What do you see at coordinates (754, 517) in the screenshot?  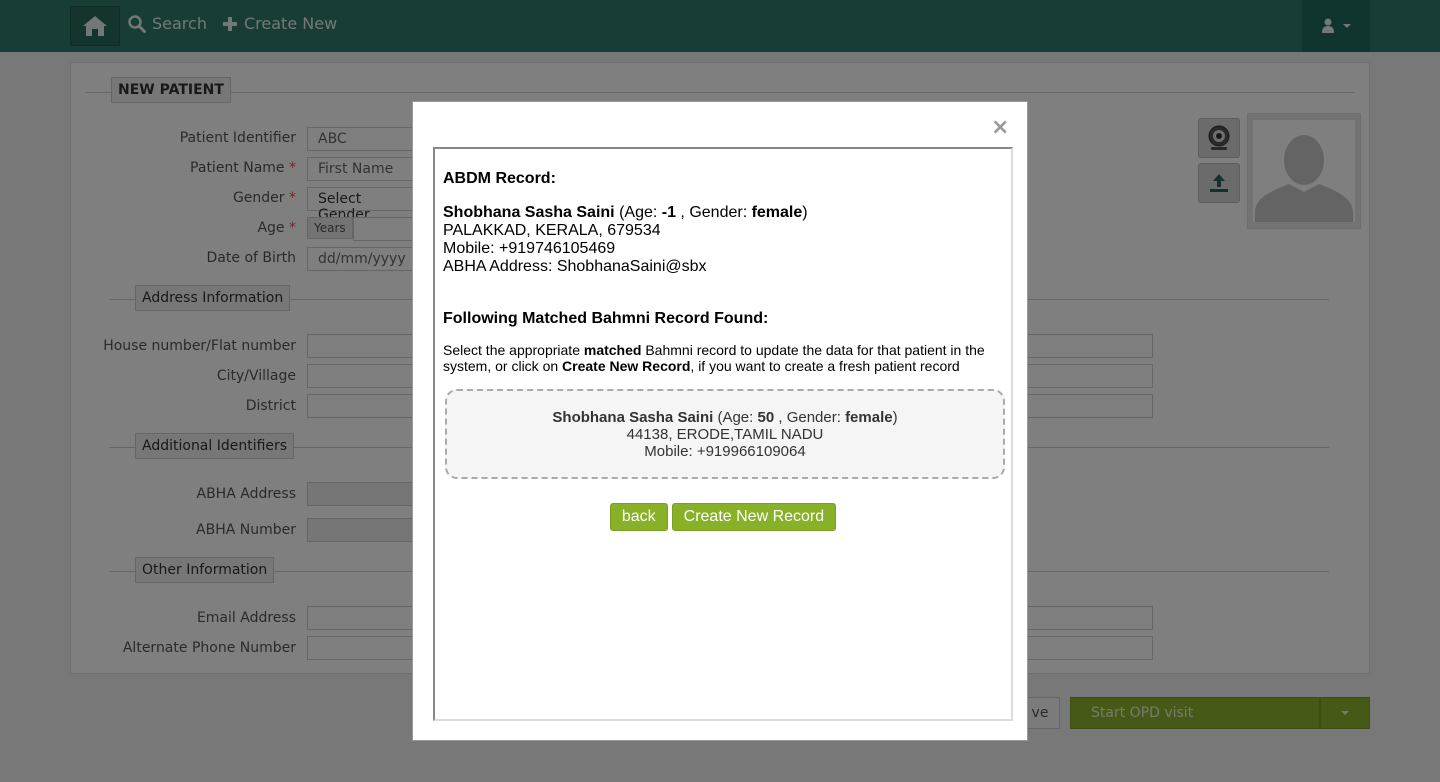 I see `create-new-record-button: Create New Record` at bounding box center [754, 517].